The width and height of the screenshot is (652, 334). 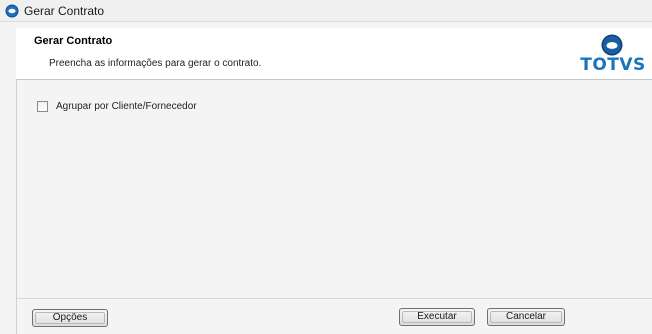 I want to click on agrupar-label: Agrupar por Cliente/Fornecedor, so click(x=126, y=106).